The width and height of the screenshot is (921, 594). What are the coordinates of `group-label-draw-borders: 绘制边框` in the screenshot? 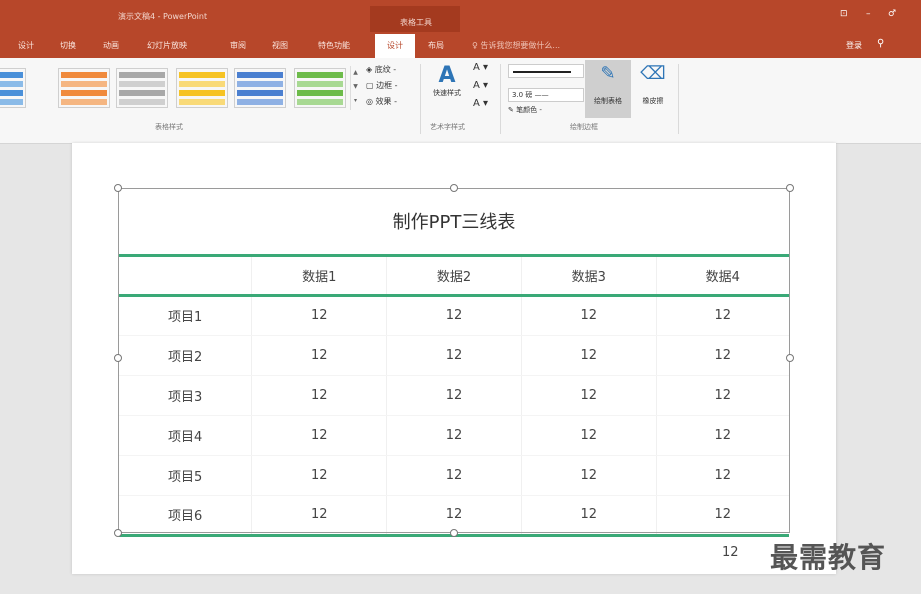 It's located at (584, 127).